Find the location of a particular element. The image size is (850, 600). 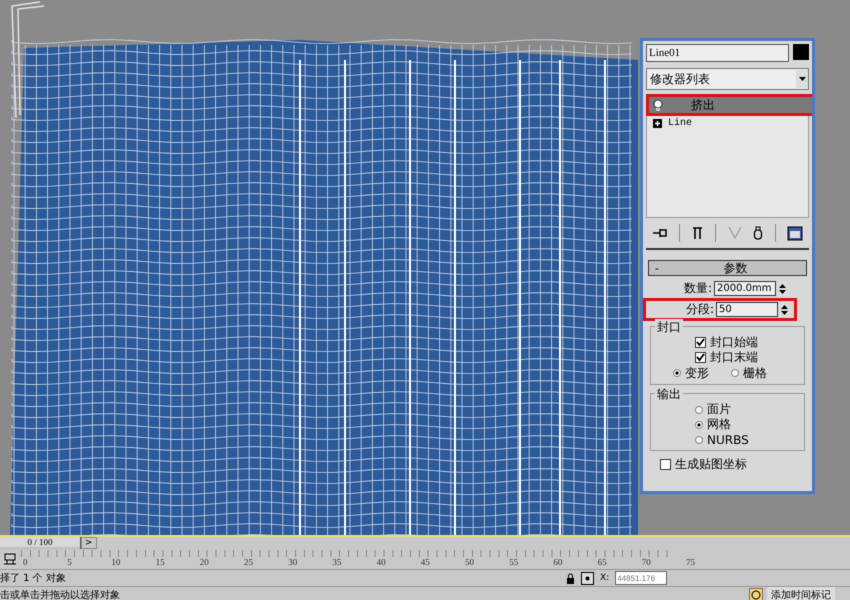

parameters-rollout-header: - 参数 is located at coordinates (727, 268).